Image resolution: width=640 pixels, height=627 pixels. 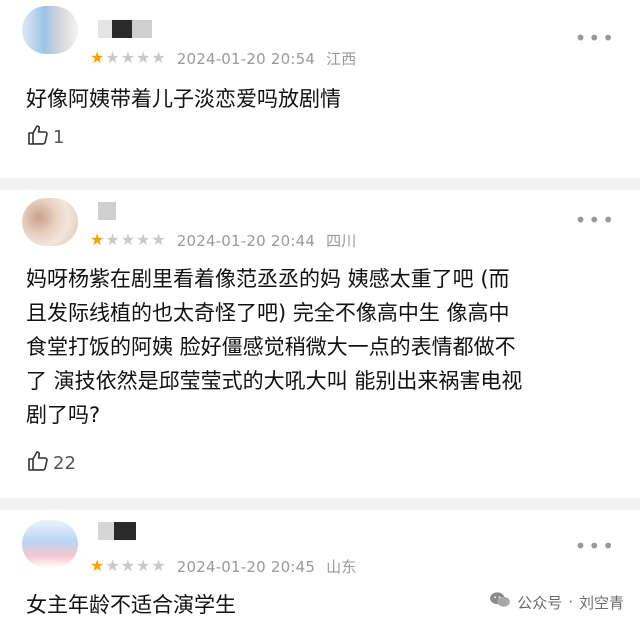 I want to click on watermark-author: 刘空青, so click(x=601, y=602).